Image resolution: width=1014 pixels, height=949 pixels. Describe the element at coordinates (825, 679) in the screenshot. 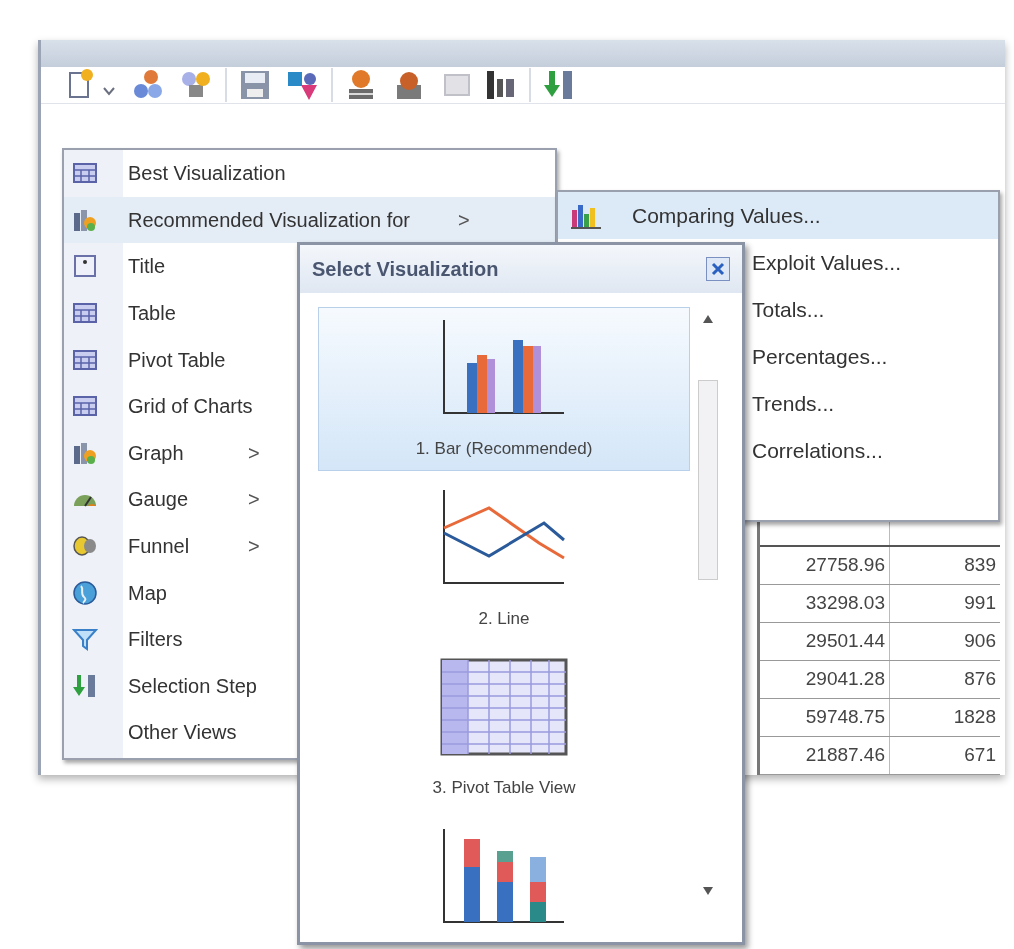

I see `table-cell: 29041.28` at that location.